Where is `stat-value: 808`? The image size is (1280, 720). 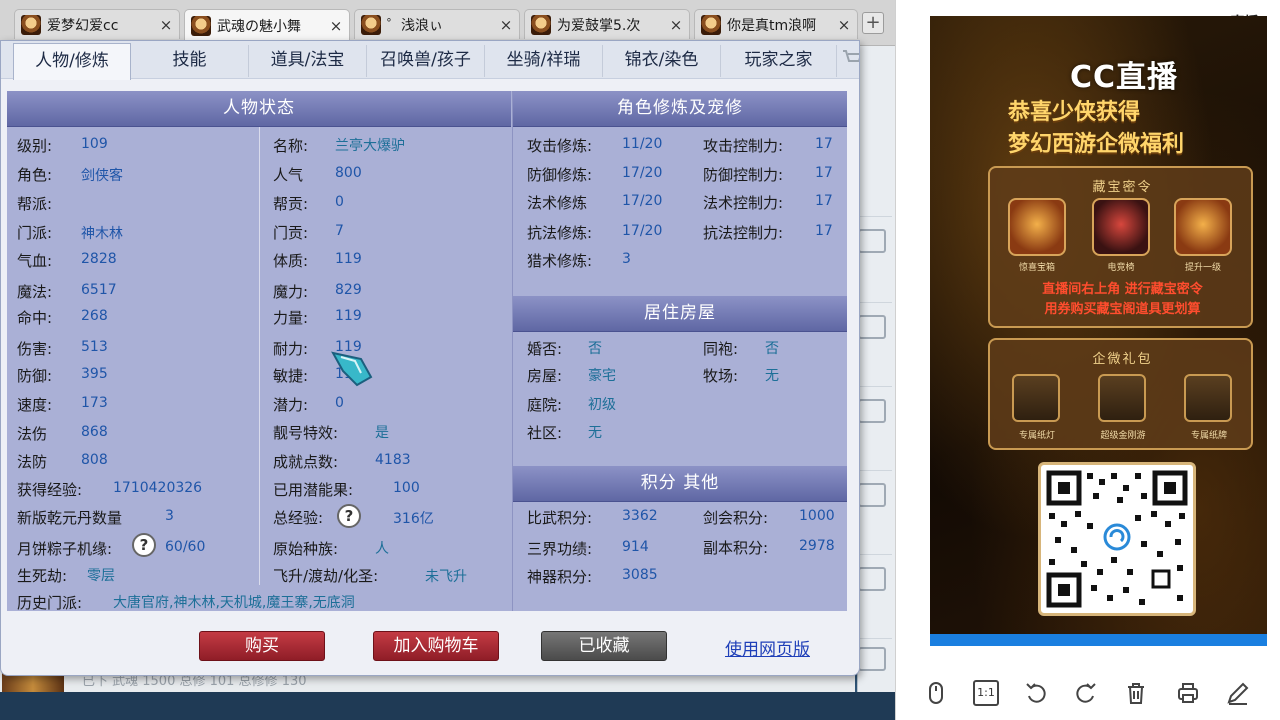 stat-value: 808 is located at coordinates (94, 460).